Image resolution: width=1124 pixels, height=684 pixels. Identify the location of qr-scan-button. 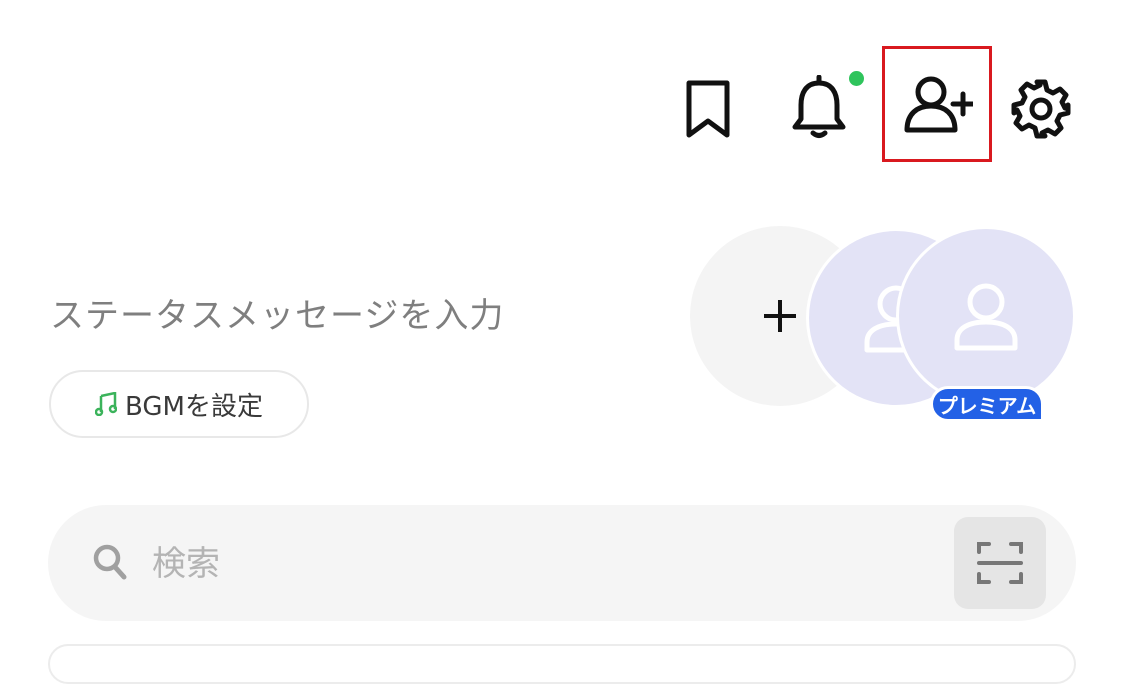
(1000, 563).